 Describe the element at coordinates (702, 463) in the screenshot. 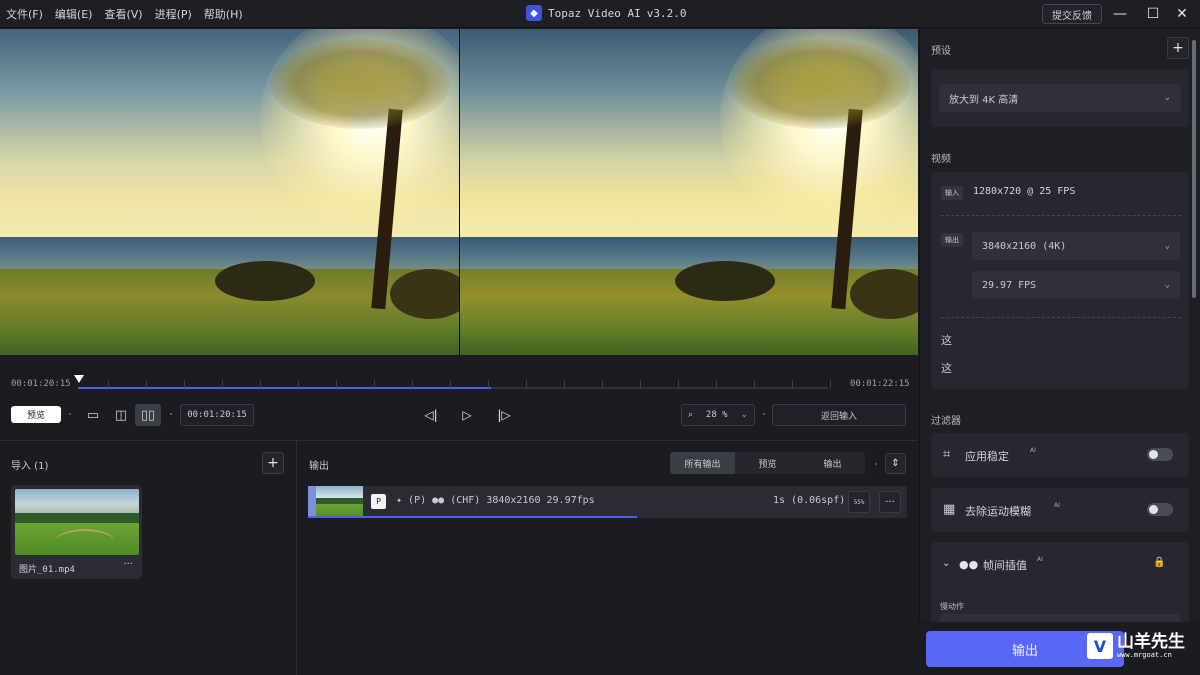

I see `tab-all-outputs: 所有输出` at that location.